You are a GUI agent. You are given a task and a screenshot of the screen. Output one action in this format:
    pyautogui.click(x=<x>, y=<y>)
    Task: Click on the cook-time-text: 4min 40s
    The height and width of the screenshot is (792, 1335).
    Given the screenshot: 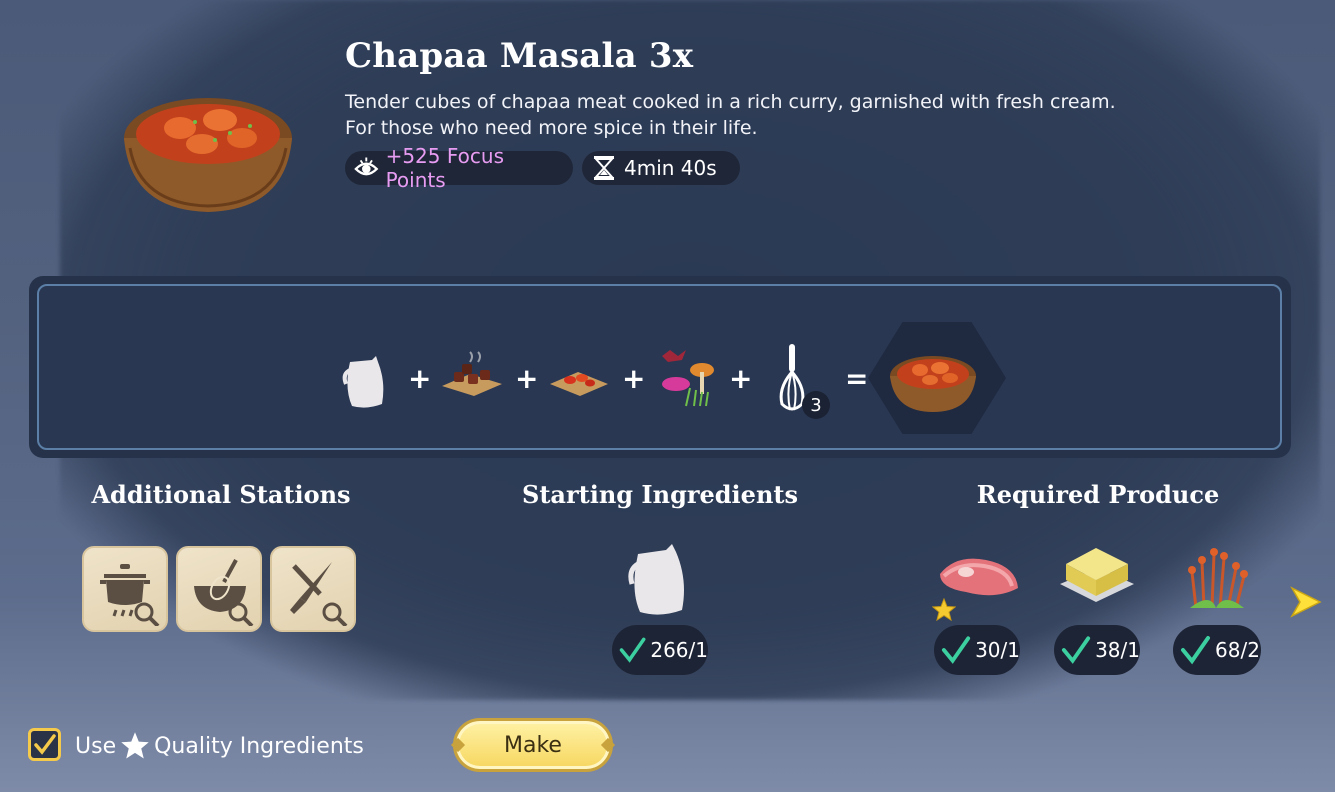 What is the action you would take?
    pyautogui.click(x=670, y=168)
    